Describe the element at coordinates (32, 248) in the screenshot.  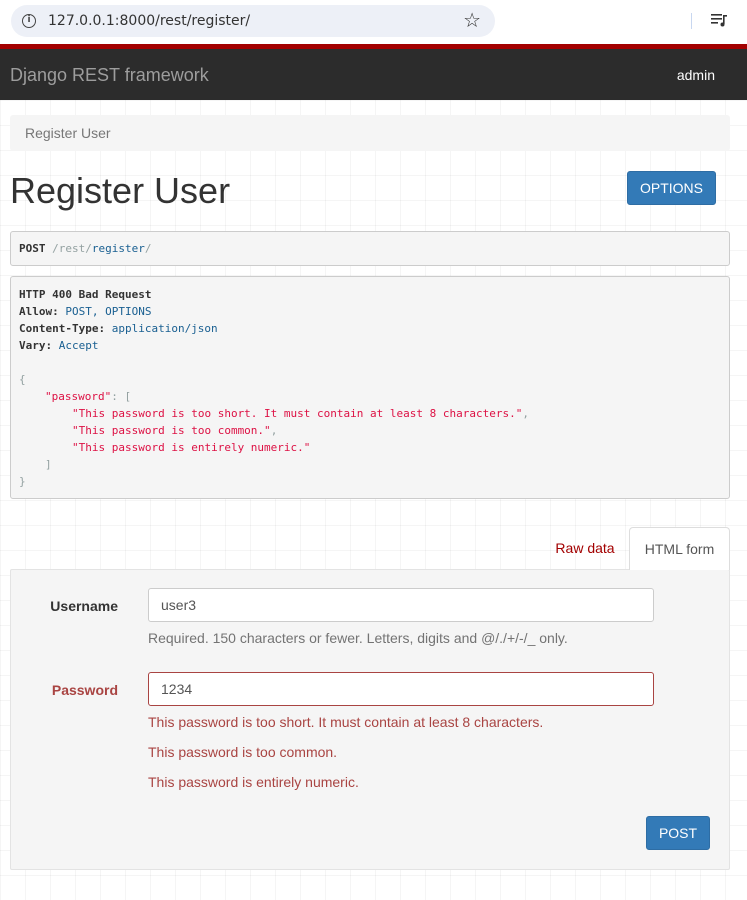
I see `request-method: POST` at that location.